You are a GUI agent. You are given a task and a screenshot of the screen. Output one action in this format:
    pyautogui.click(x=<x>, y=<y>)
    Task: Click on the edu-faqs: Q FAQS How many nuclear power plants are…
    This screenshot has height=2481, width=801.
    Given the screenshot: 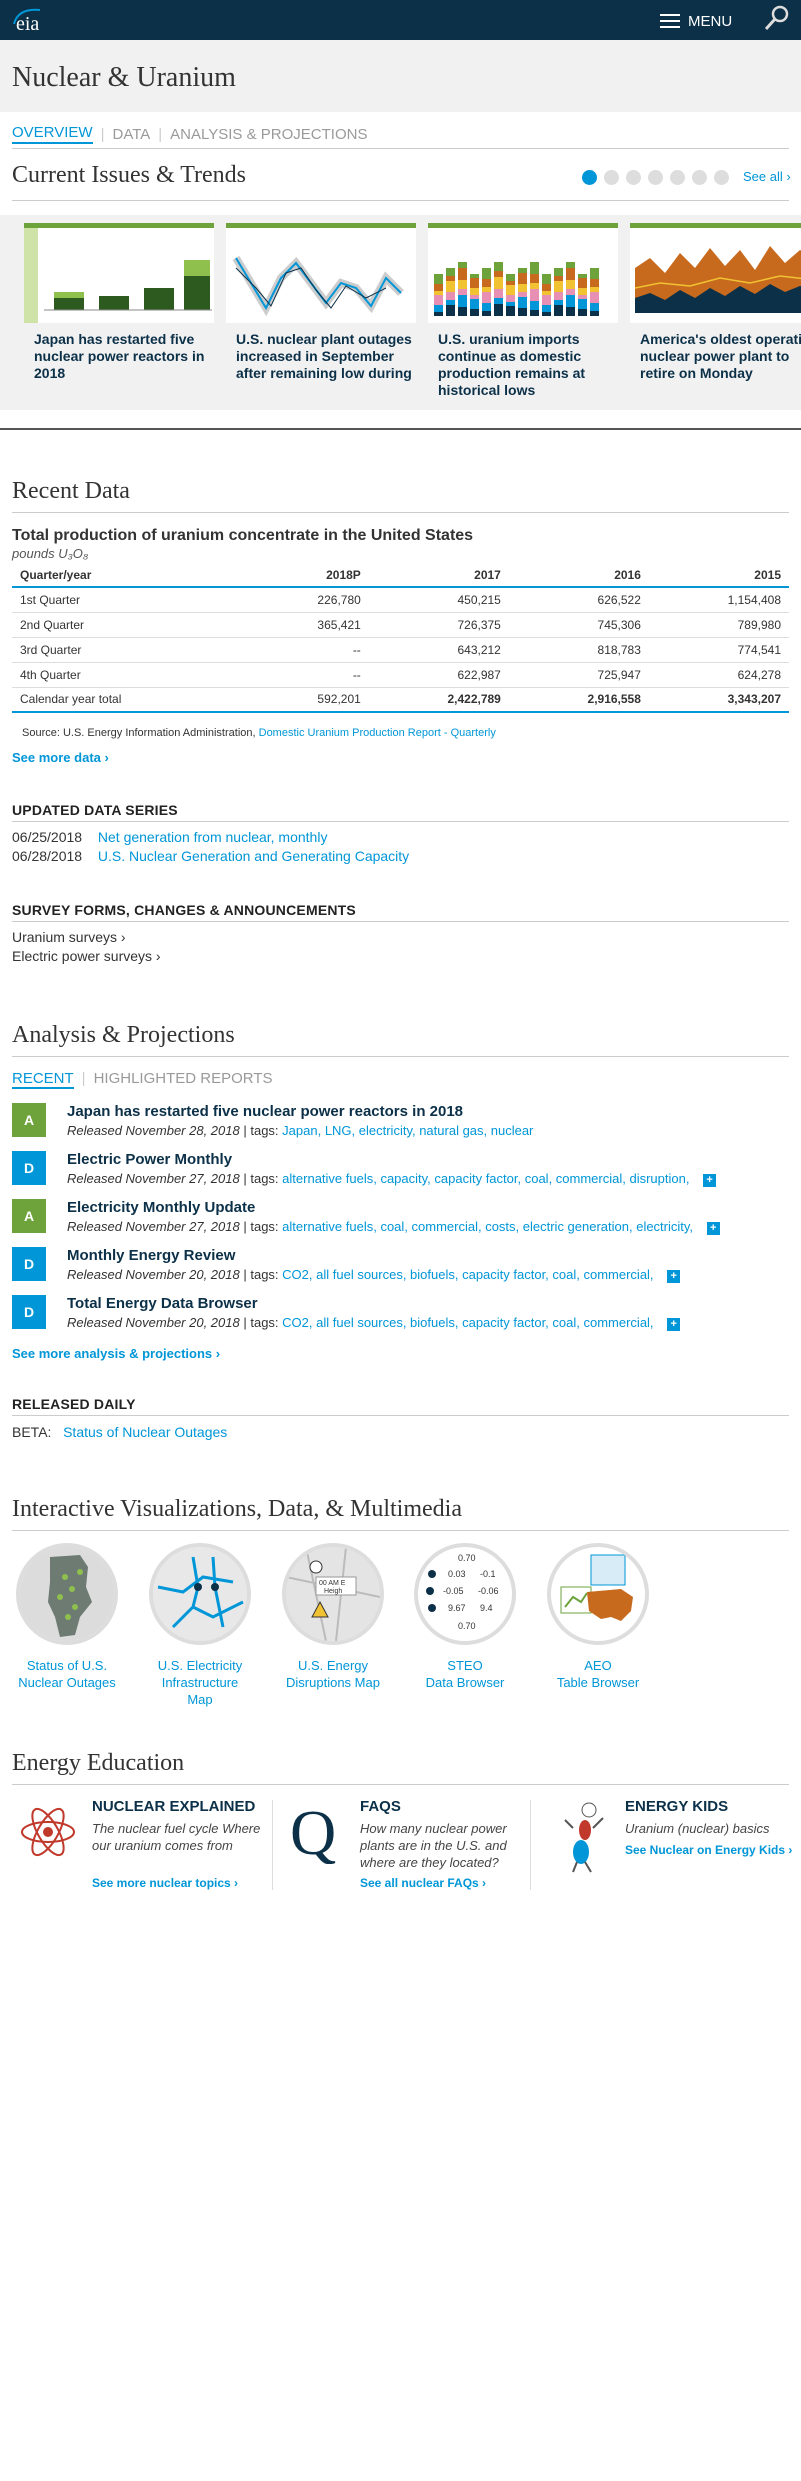 What is the action you would take?
    pyautogui.click(x=405, y=1848)
    